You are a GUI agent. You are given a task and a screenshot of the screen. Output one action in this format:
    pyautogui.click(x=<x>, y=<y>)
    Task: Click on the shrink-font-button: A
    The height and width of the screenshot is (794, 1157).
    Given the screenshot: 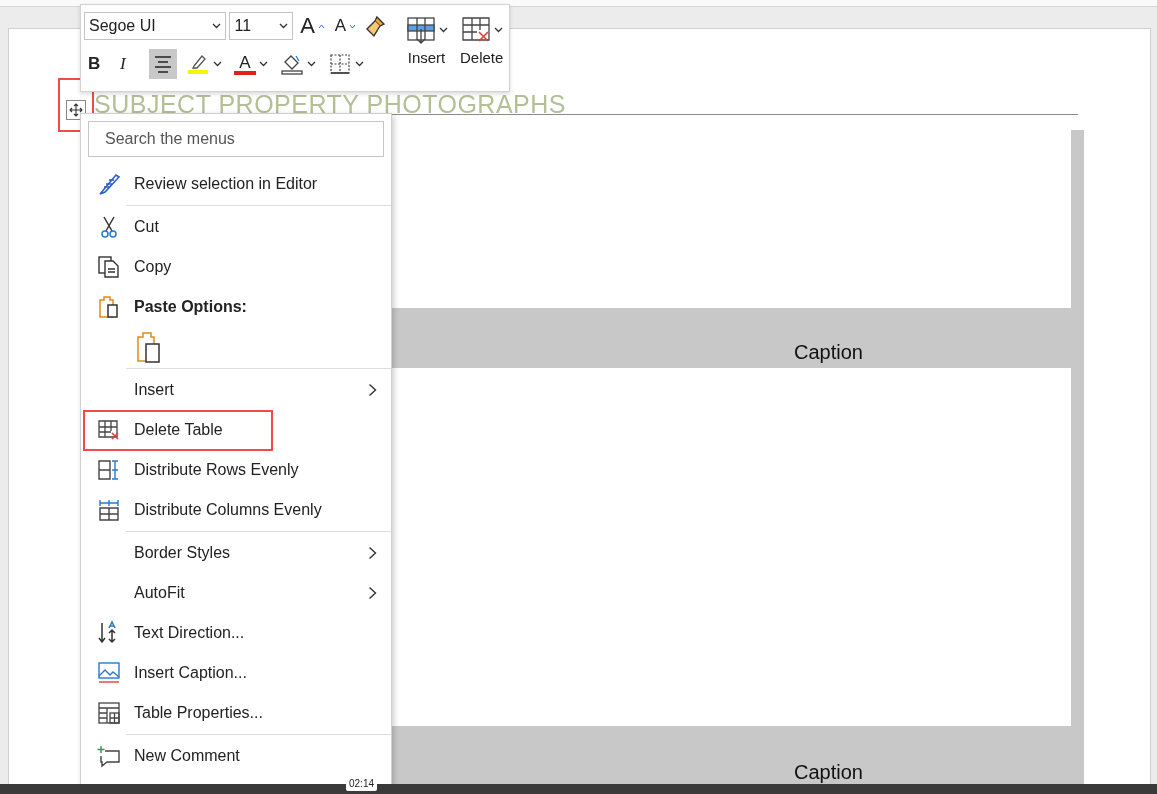 What is the action you would take?
    pyautogui.click(x=345, y=26)
    